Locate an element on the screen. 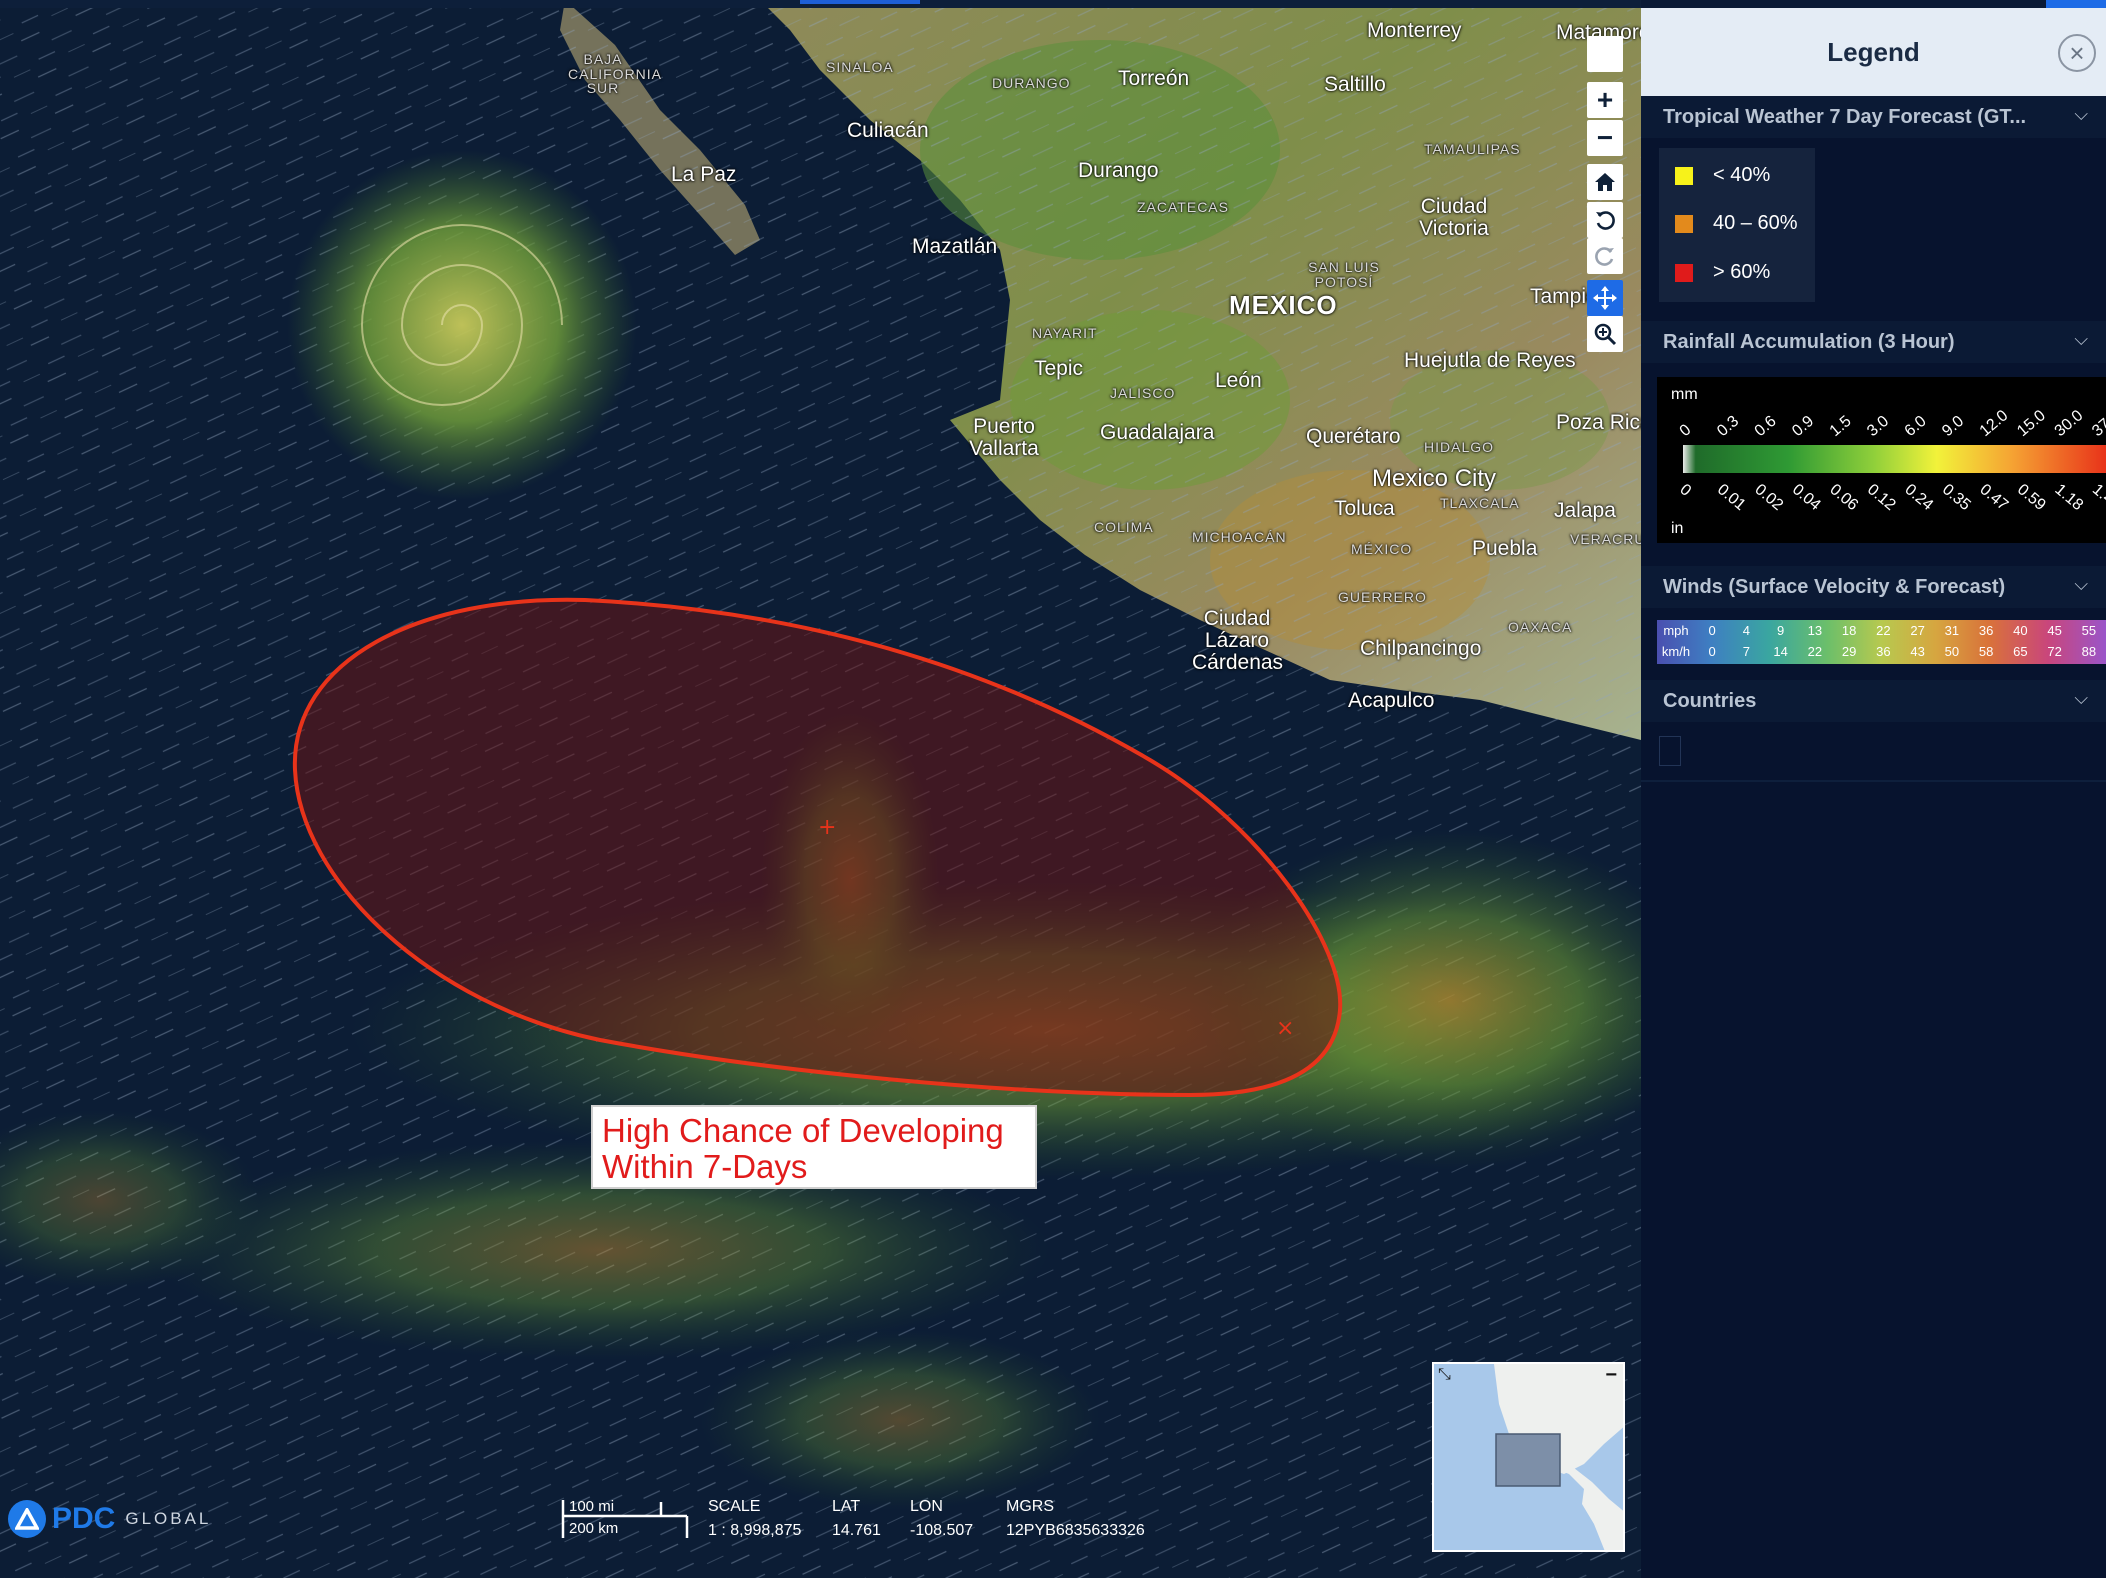 The image size is (2106, 1578). wind-tick: 50 is located at coordinates (1952, 651).